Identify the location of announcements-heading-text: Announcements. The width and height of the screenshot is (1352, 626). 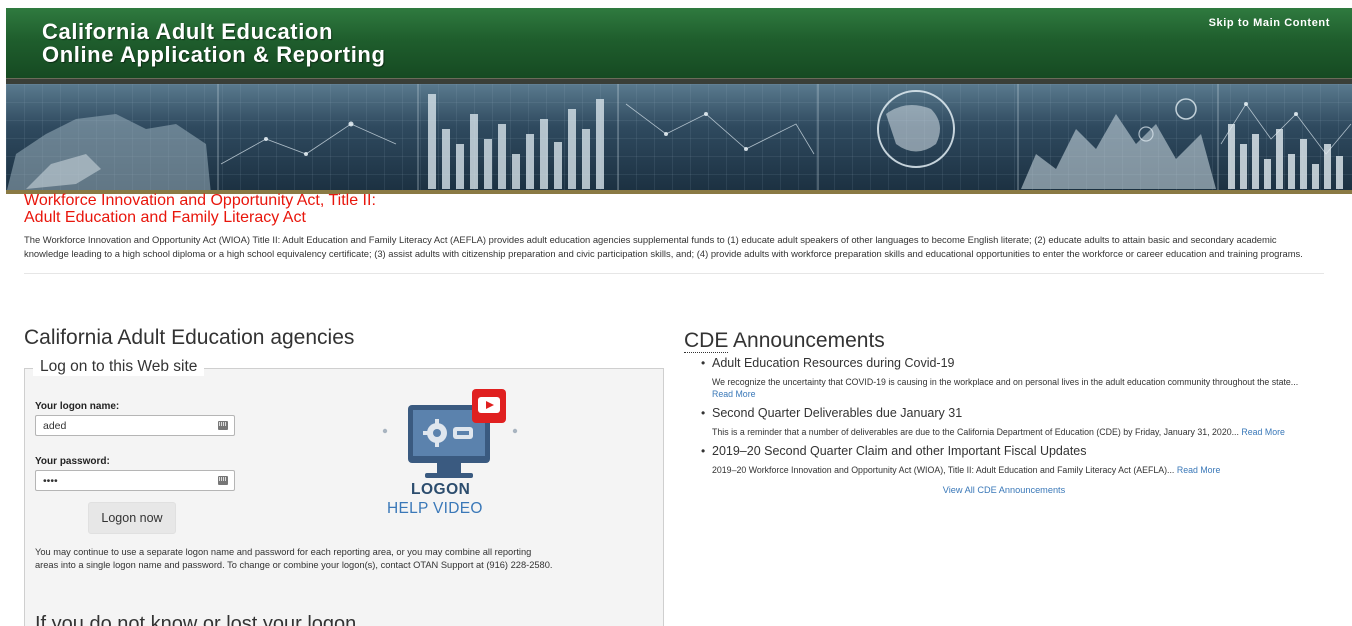
(806, 340).